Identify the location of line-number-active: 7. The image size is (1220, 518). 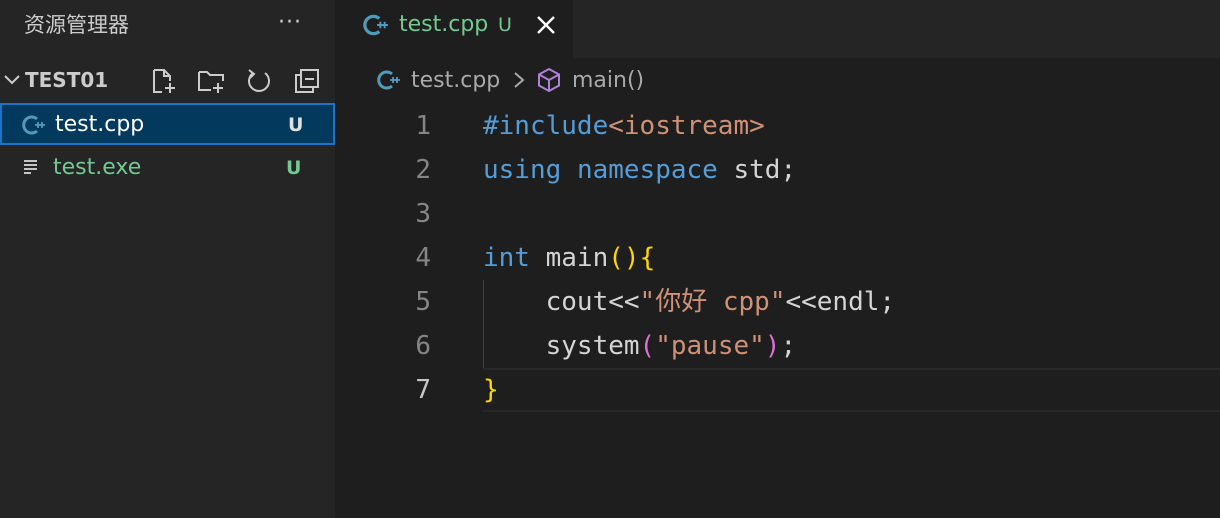
(423, 390).